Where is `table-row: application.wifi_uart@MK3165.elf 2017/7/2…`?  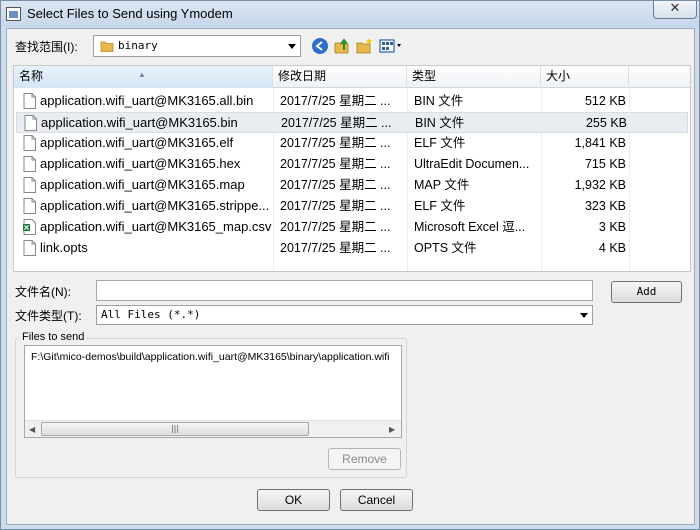 table-row: application.wifi_uart@MK3165.elf 2017/7/2… is located at coordinates (352, 143).